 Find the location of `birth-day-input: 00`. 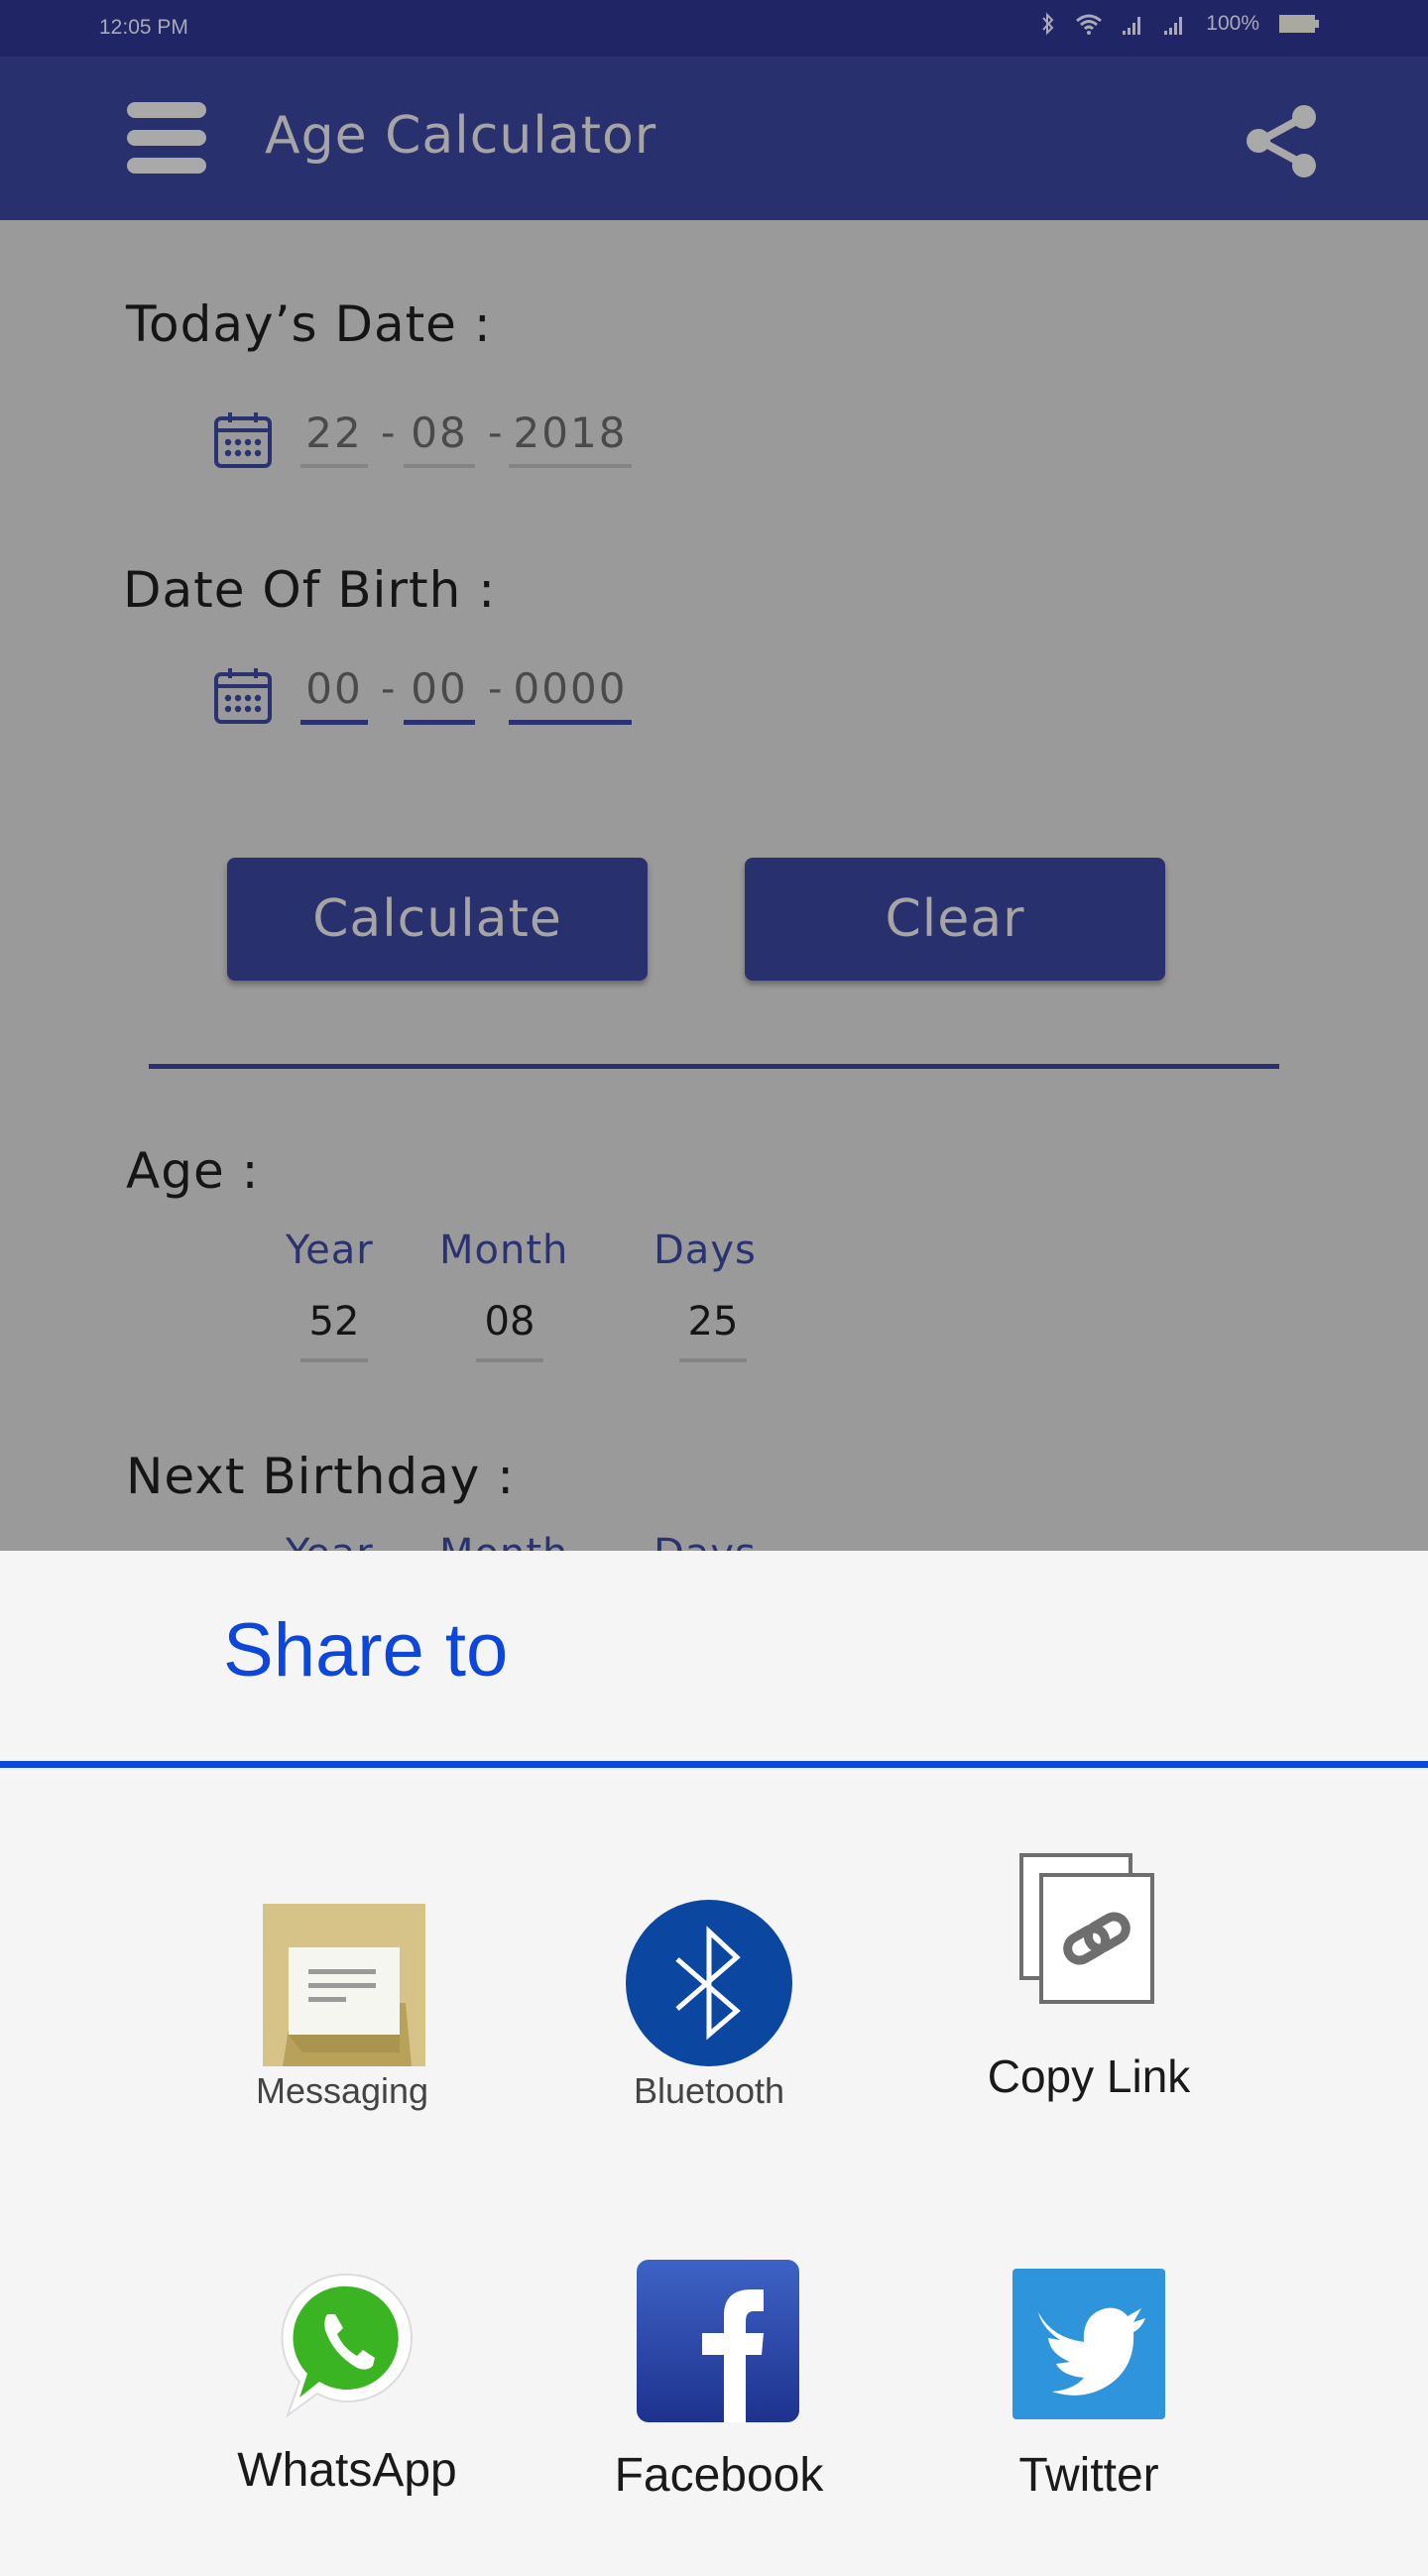

birth-day-input: 00 is located at coordinates (334, 694).